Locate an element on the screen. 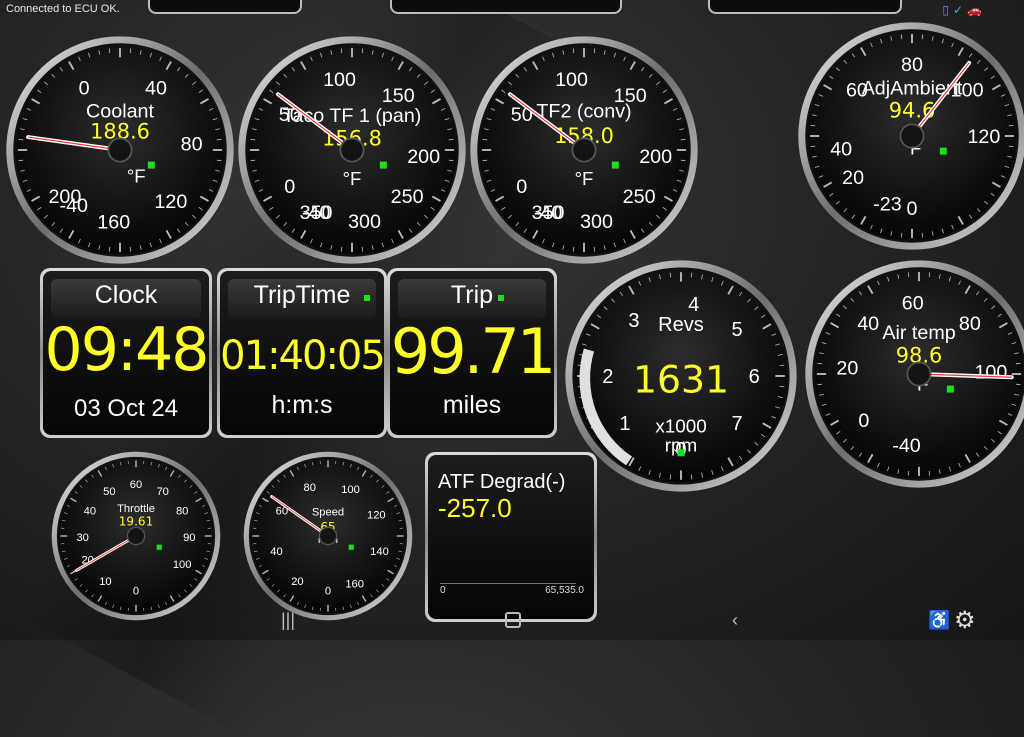 The width and height of the screenshot is (1024, 737). gauge-tick-label: 2 is located at coordinates (607, 377).